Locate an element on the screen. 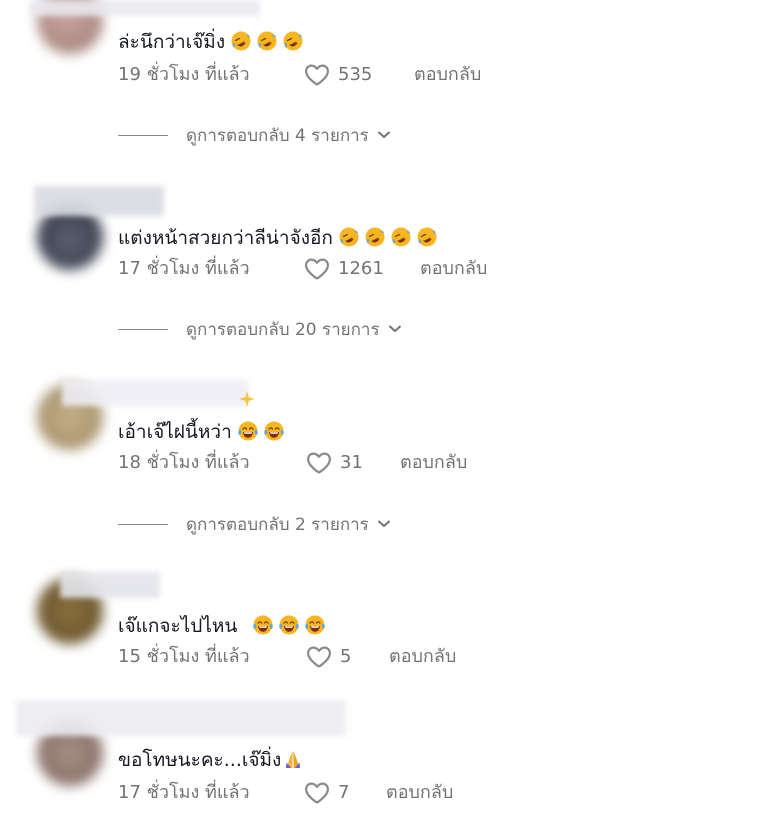 The height and width of the screenshot is (823, 767). view-replies-button: ดูการตอบกลับ 4 รายการ is located at coordinates (254, 135).